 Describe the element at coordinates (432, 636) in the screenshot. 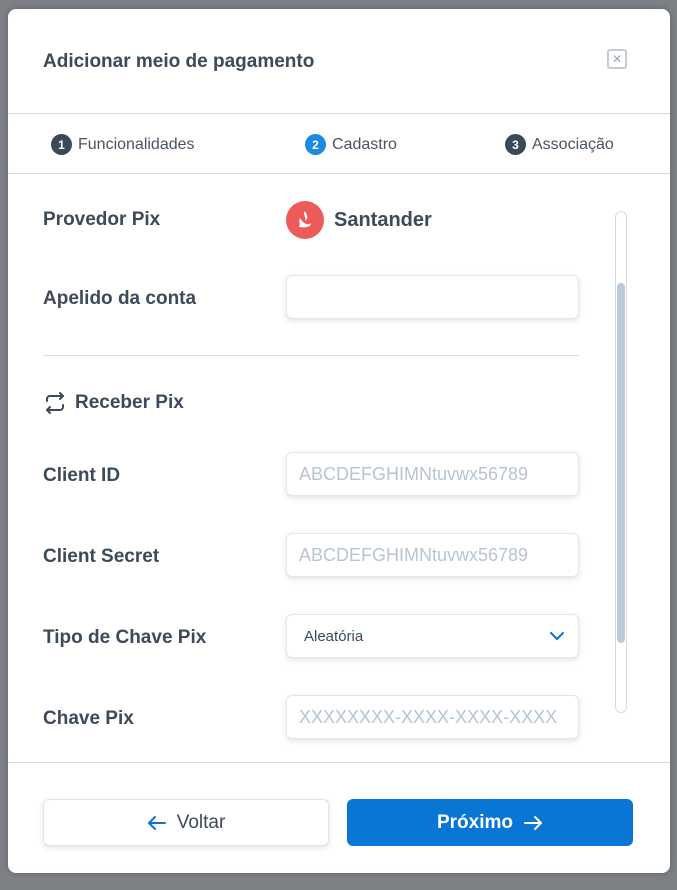

I see `key-type-select: Aleatória` at that location.